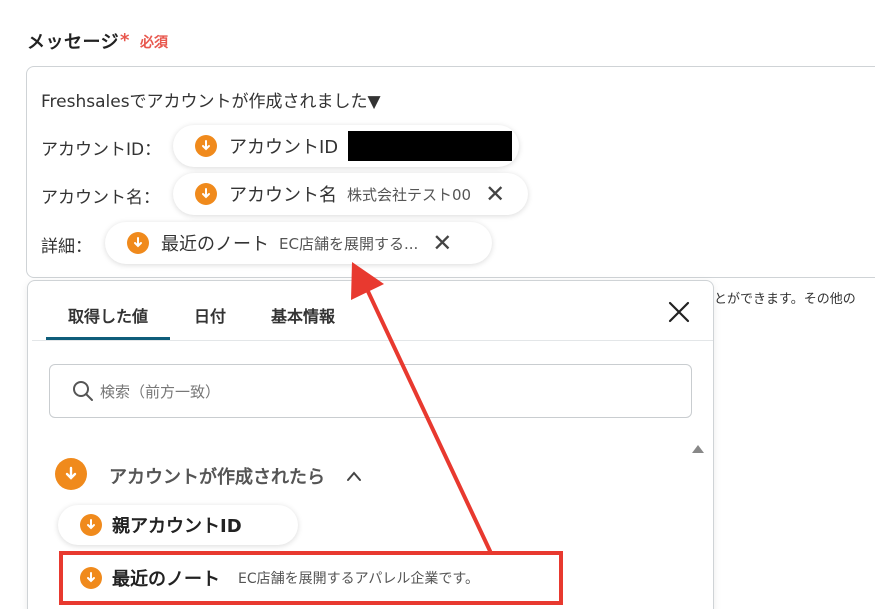 The height and width of the screenshot is (609, 875). What do you see at coordinates (210, 315) in the screenshot?
I see `tab-date: 日付` at bounding box center [210, 315].